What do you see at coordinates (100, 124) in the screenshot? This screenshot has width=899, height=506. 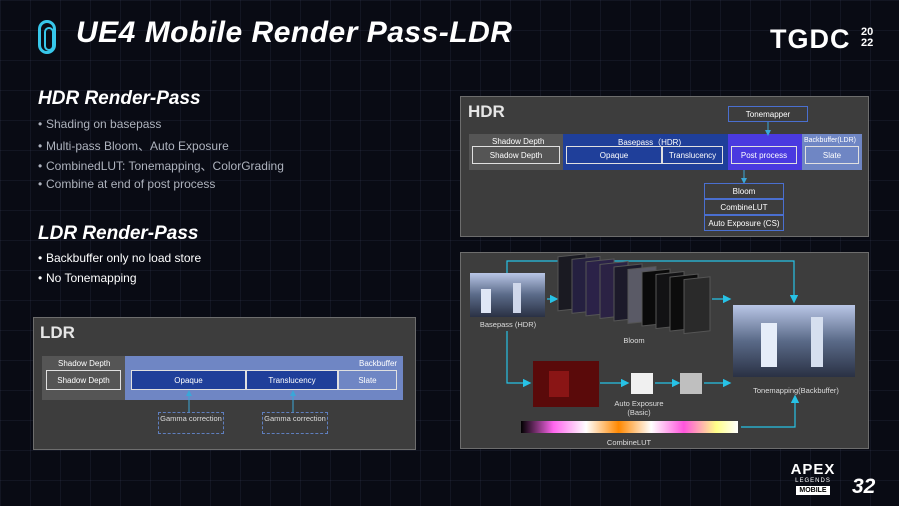 I see `hdr-bullet: • Shading on basepass` at bounding box center [100, 124].